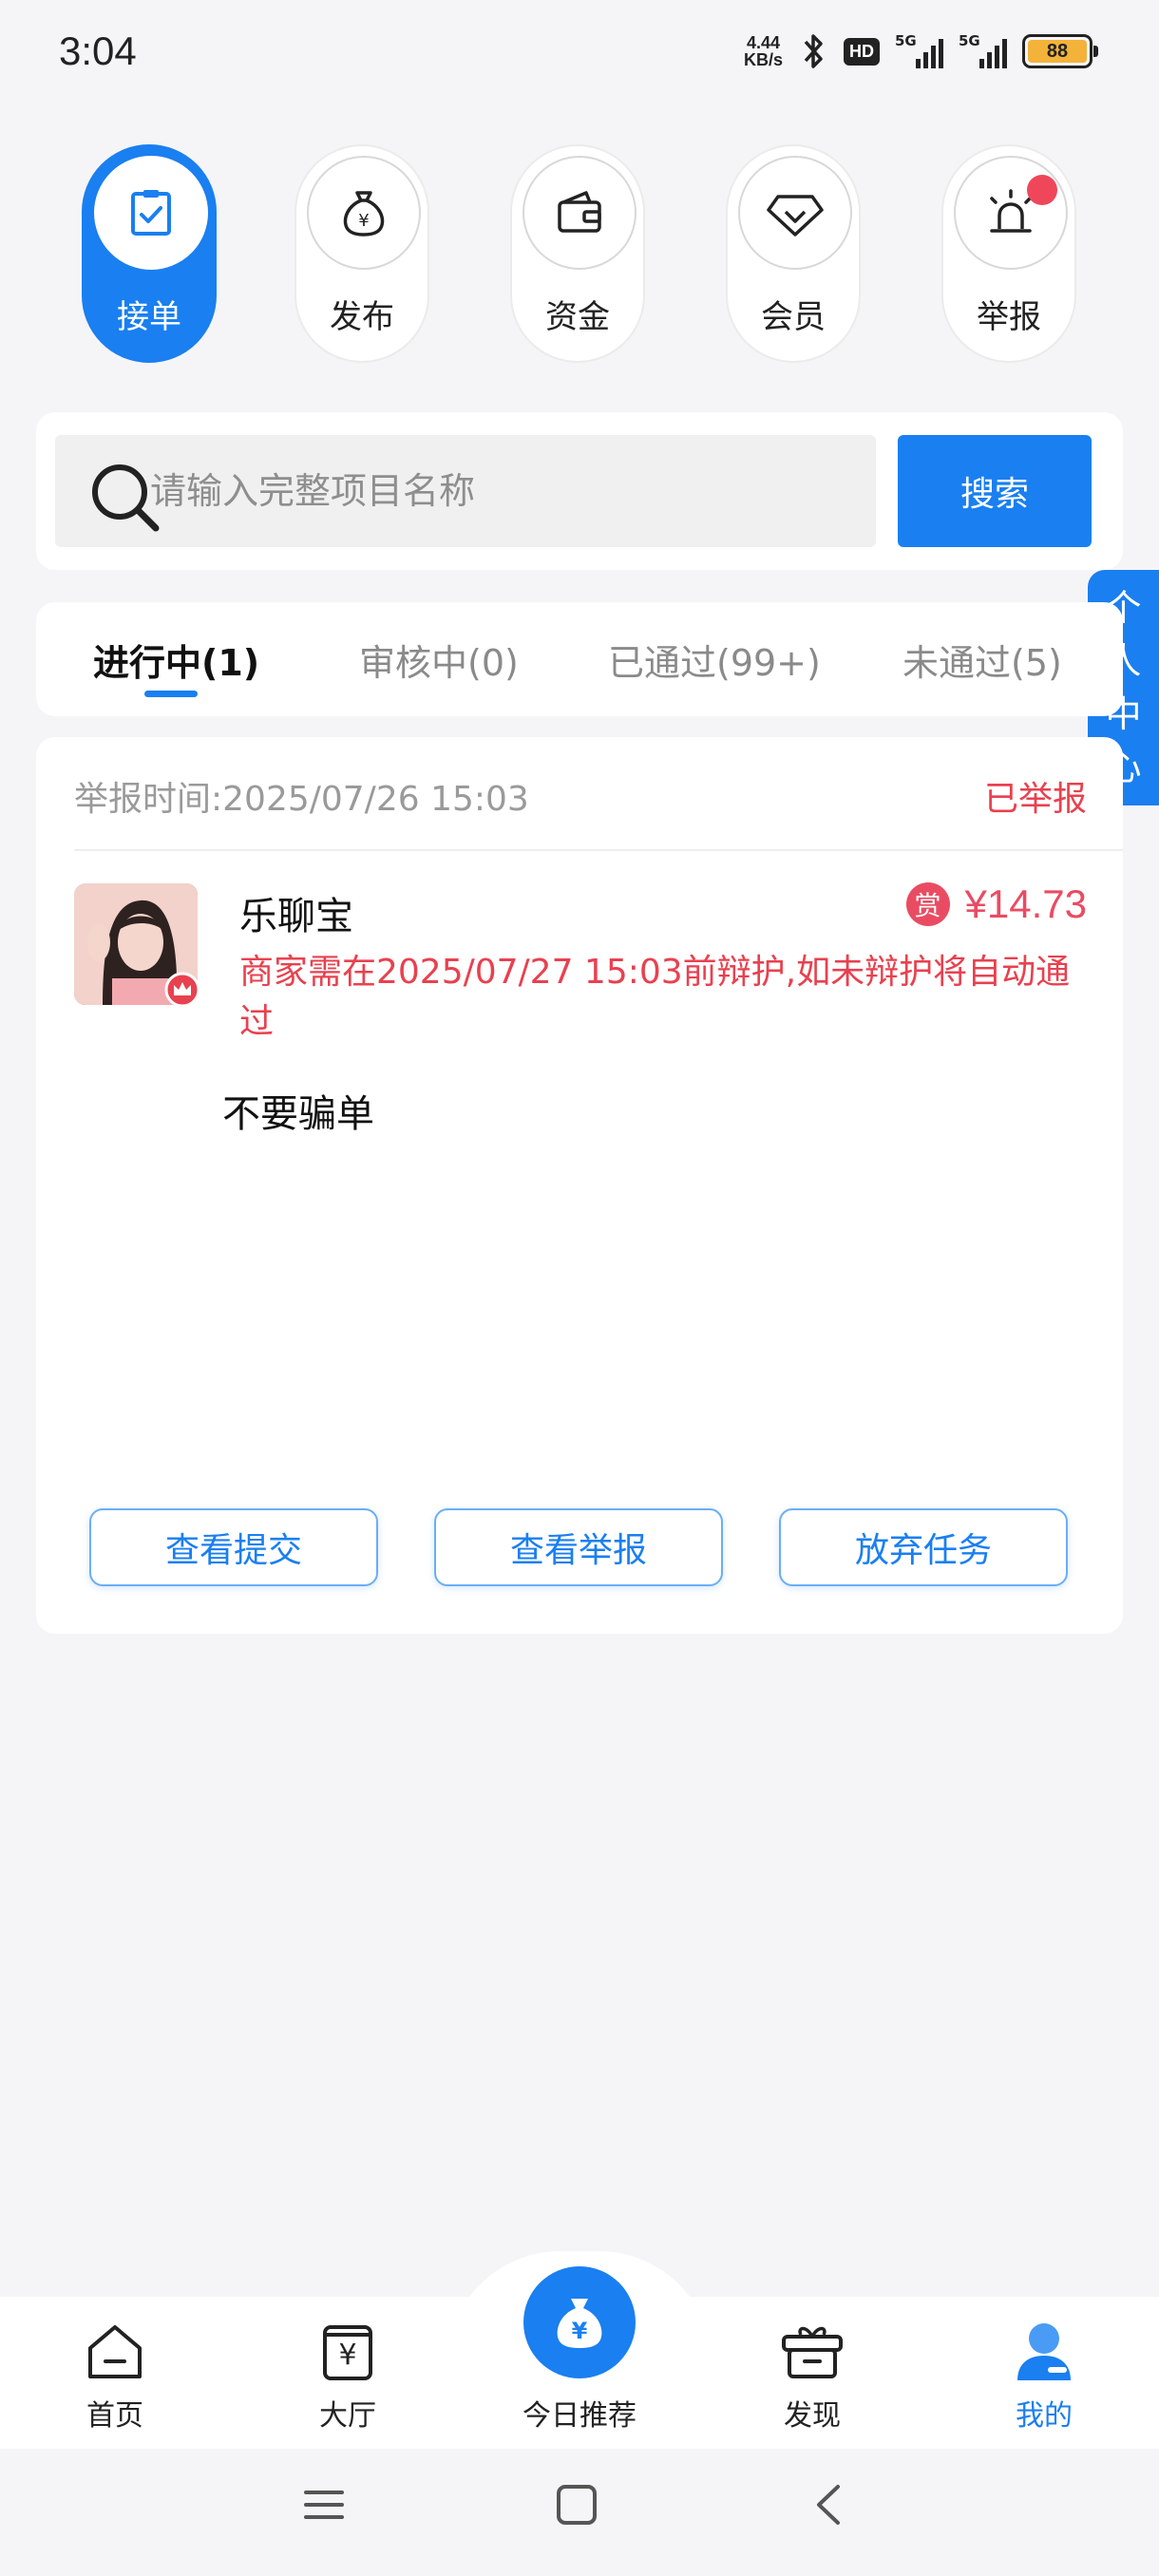  Describe the element at coordinates (1042, 190) in the screenshot. I see `notification-dot` at that location.